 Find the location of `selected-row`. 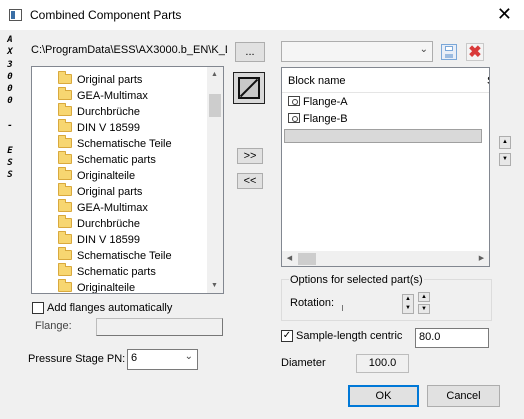

selected-row is located at coordinates (383, 136).